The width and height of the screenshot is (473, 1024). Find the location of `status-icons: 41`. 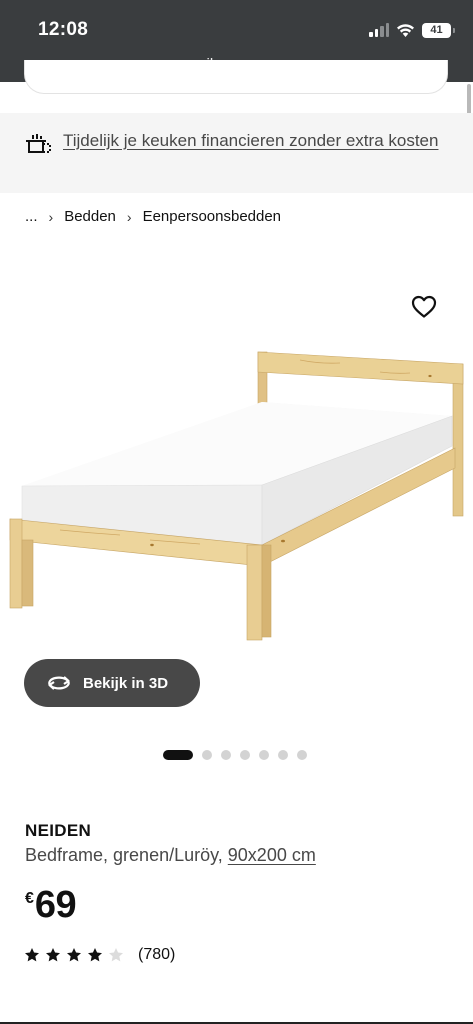

status-icons: 41 is located at coordinates (412, 30).